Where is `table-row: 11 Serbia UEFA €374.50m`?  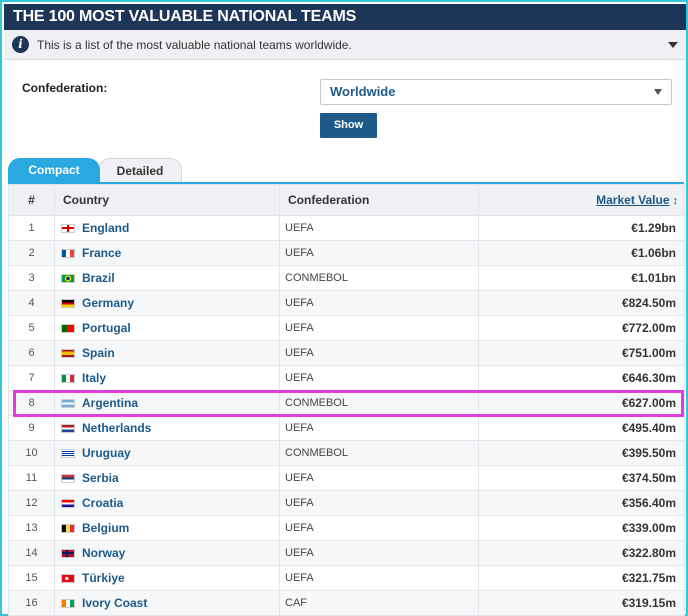 table-row: 11 Serbia UEFA €374.50m is located at coordinates (346, 478).